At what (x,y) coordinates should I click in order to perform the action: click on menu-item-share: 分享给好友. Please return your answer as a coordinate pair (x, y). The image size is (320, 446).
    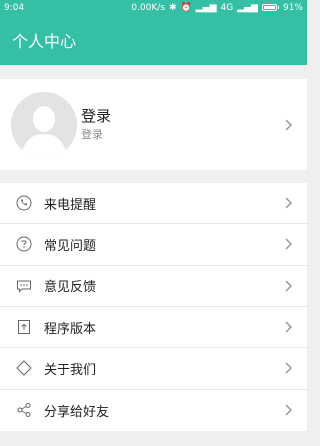
    Looking at the image, I should click on (153, 410).